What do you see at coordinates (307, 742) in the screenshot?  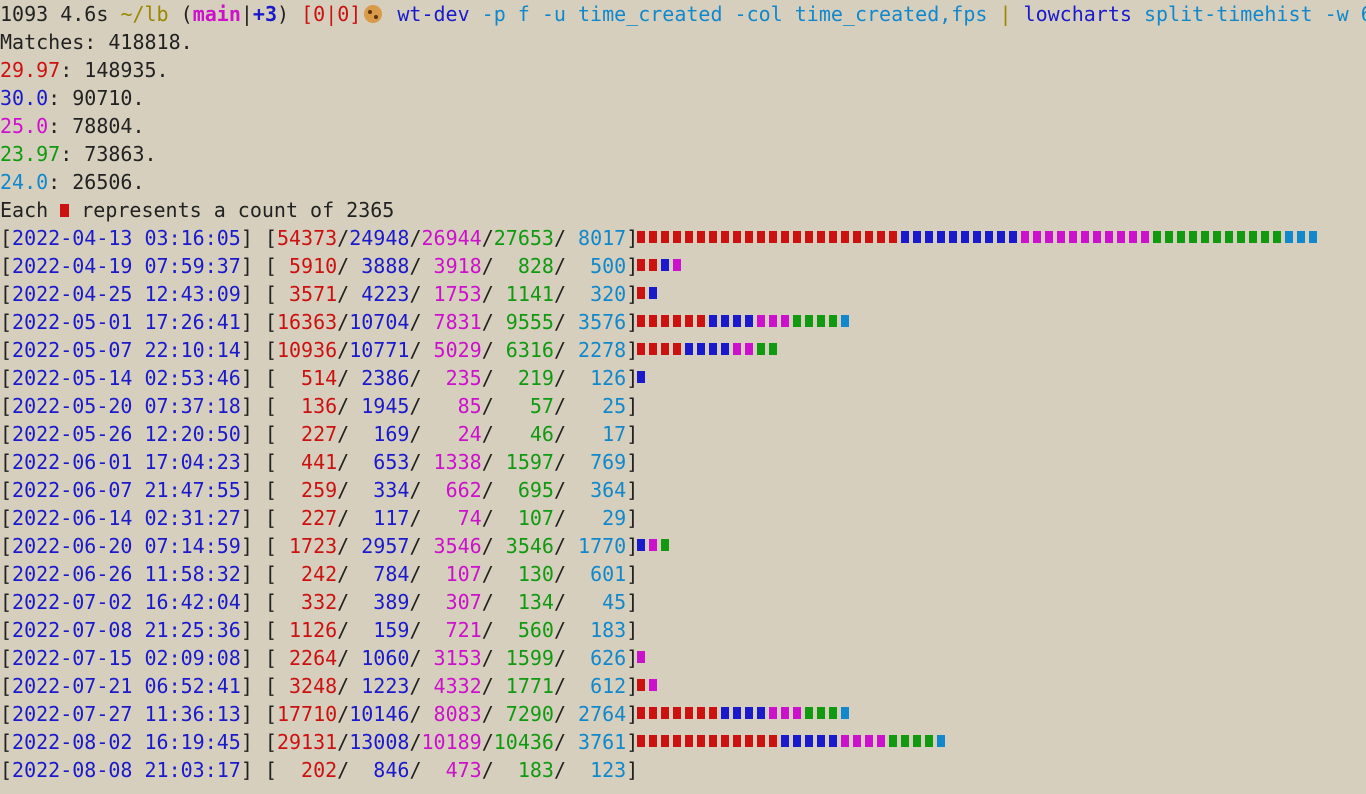 I see `row-value: 29131` at bounding box center [307, 742].